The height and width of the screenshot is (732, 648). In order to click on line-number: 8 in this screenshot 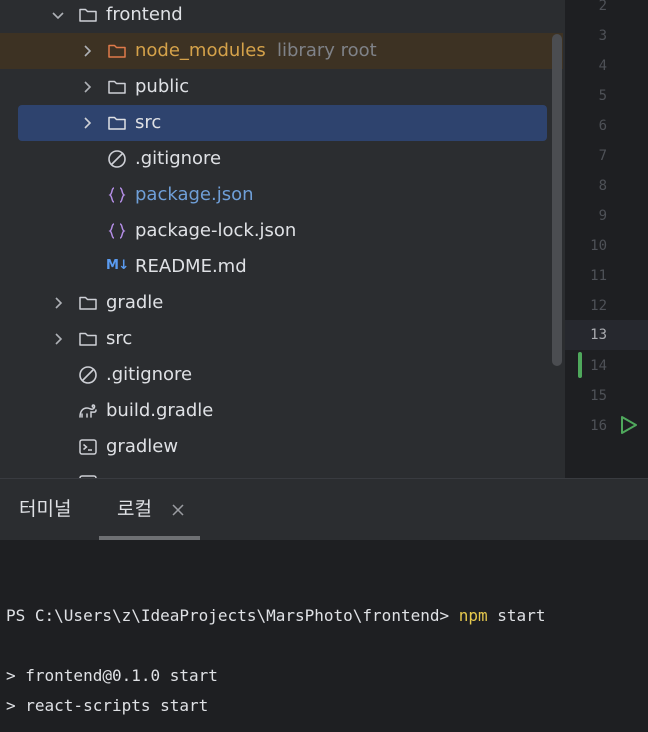, I will do `click(602, 186)`.